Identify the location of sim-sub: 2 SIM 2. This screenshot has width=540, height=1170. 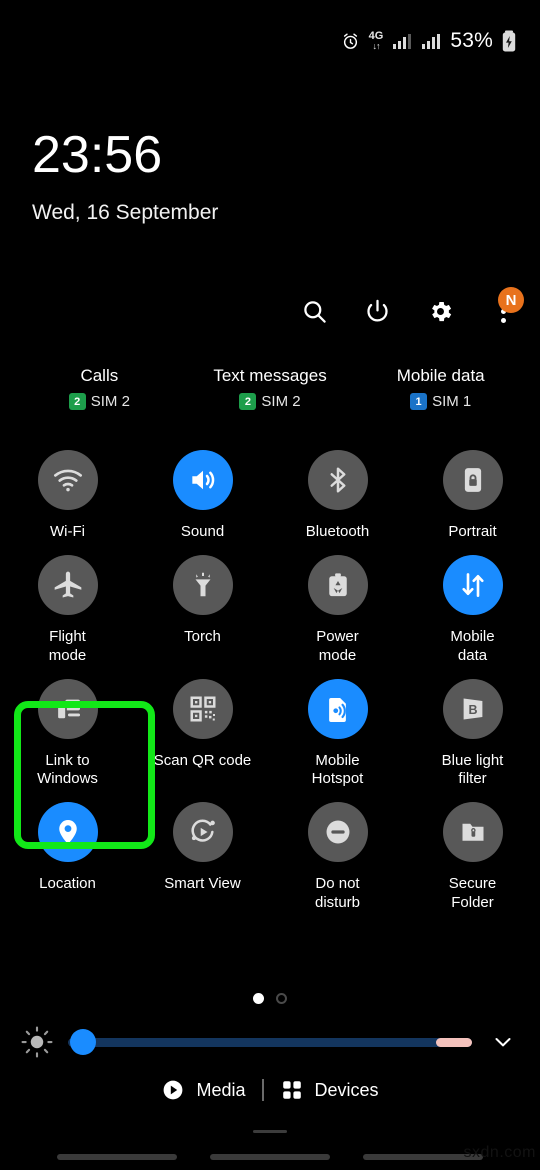
(99, 401).